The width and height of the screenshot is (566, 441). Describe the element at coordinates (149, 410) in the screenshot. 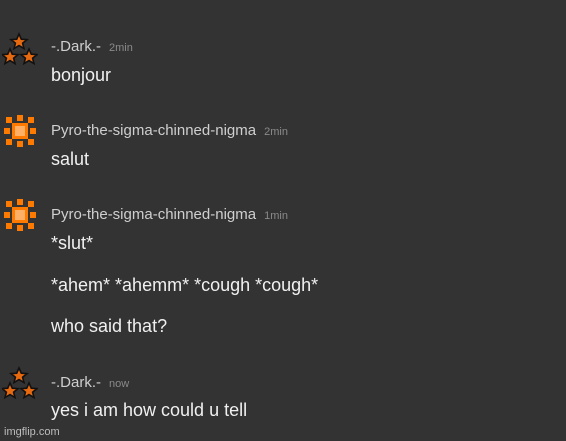

I see `message-text: yes i am how could u tell` at that location.